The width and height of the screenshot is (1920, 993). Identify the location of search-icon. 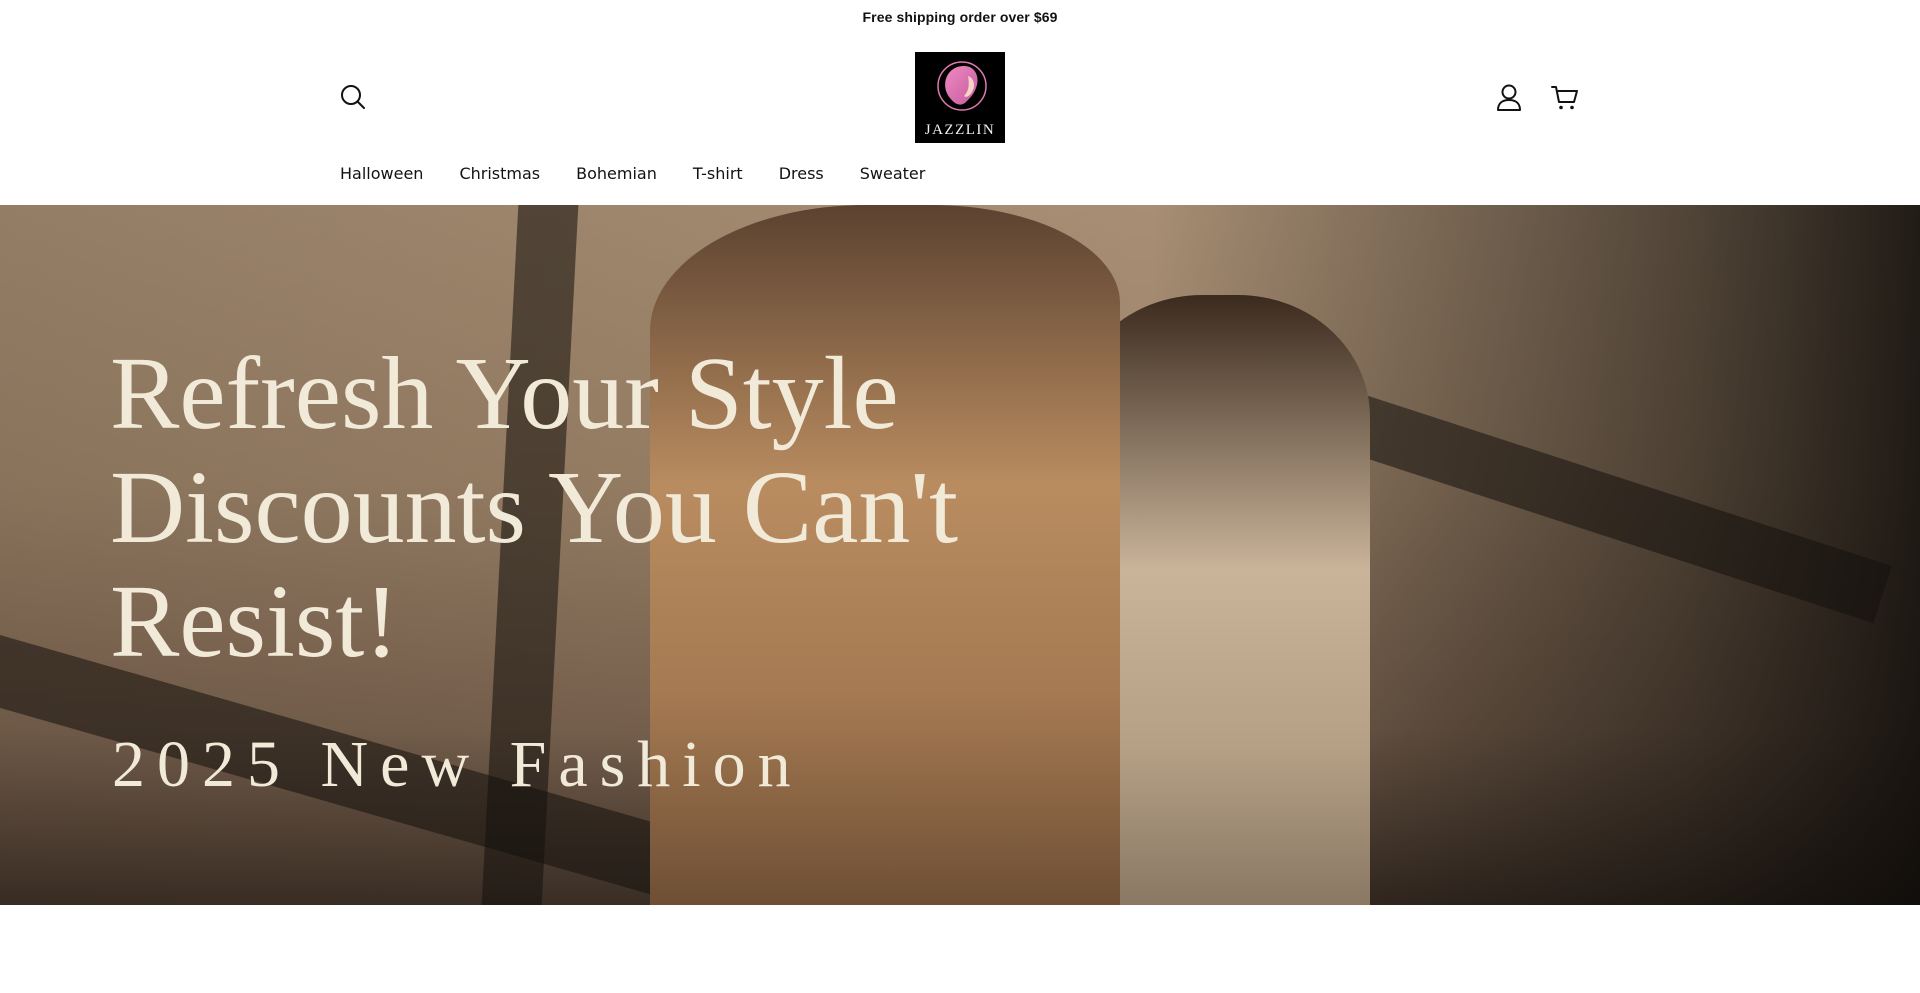
(353, 97).